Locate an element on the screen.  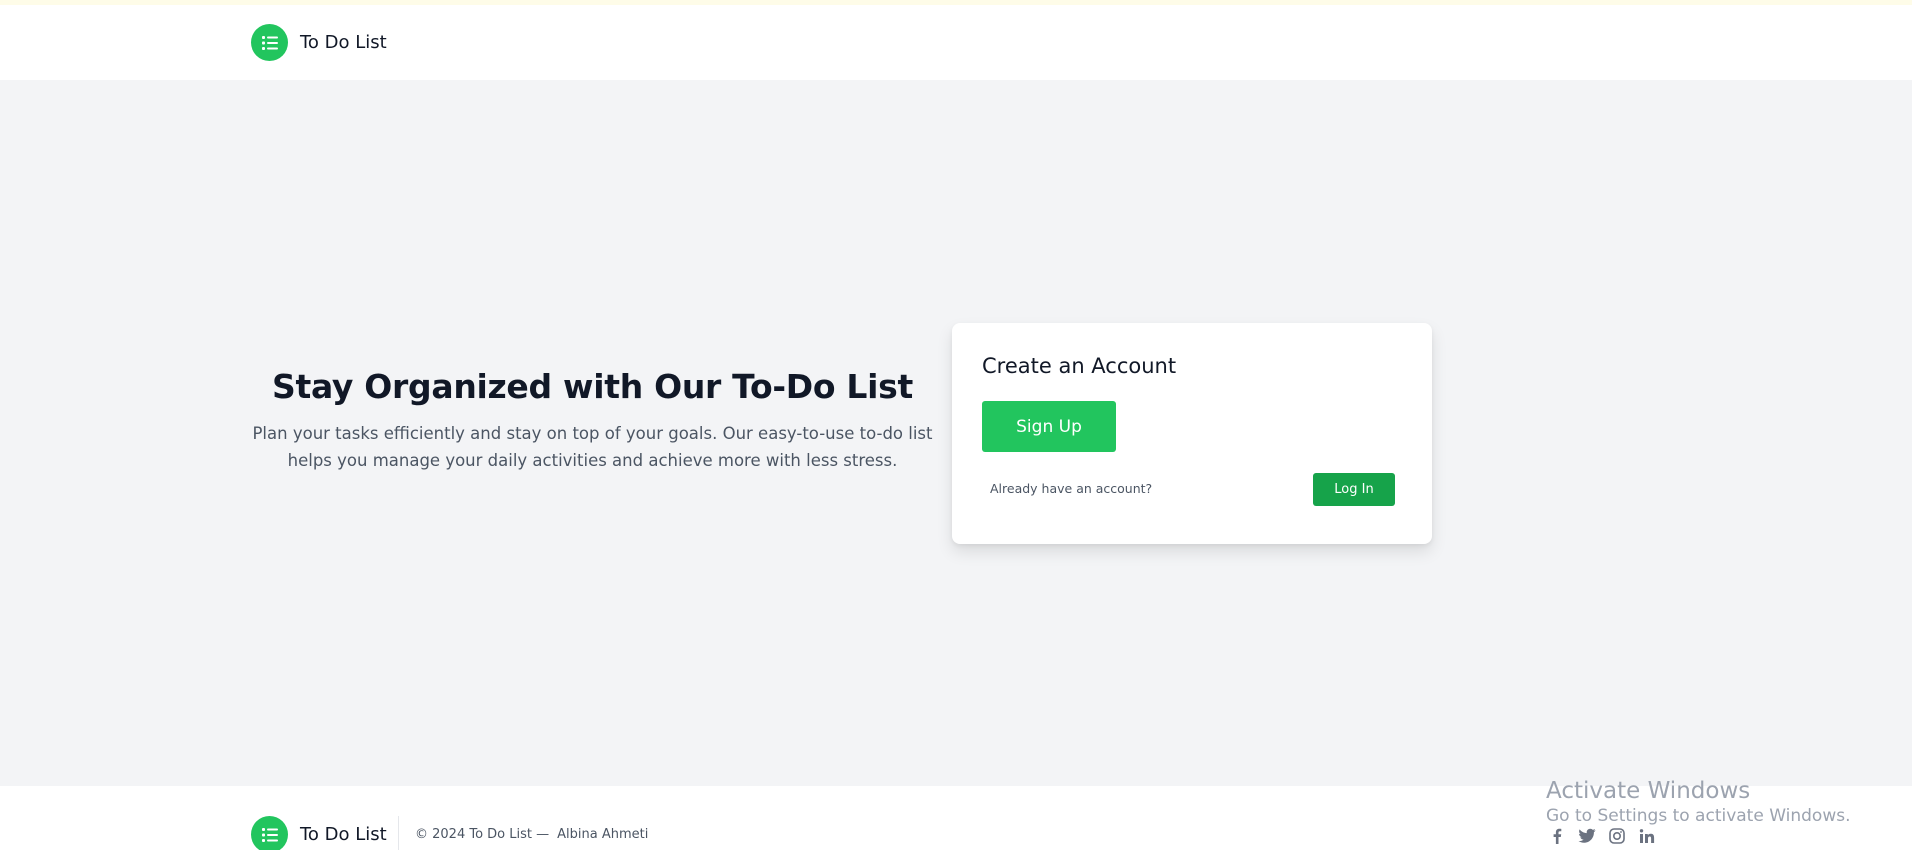
twitter-icon is located at coordinates (1587, 836).